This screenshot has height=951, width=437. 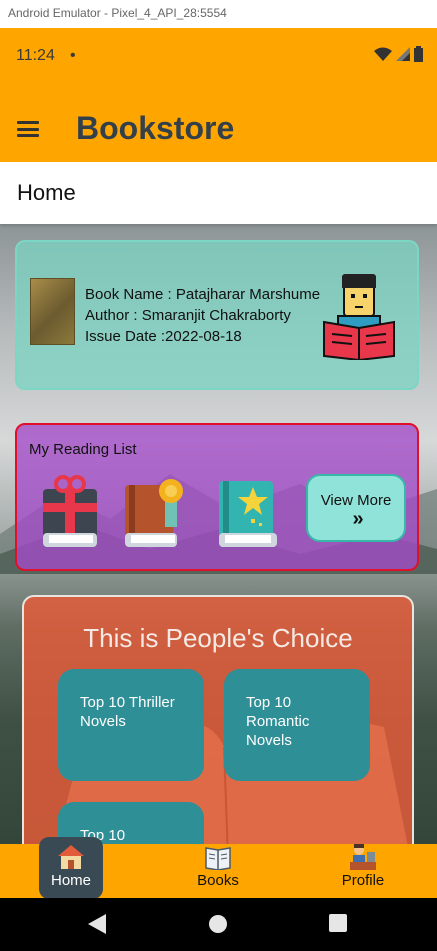 I want to click on status-bar: 11:24 •, so click(x=218, y=56).